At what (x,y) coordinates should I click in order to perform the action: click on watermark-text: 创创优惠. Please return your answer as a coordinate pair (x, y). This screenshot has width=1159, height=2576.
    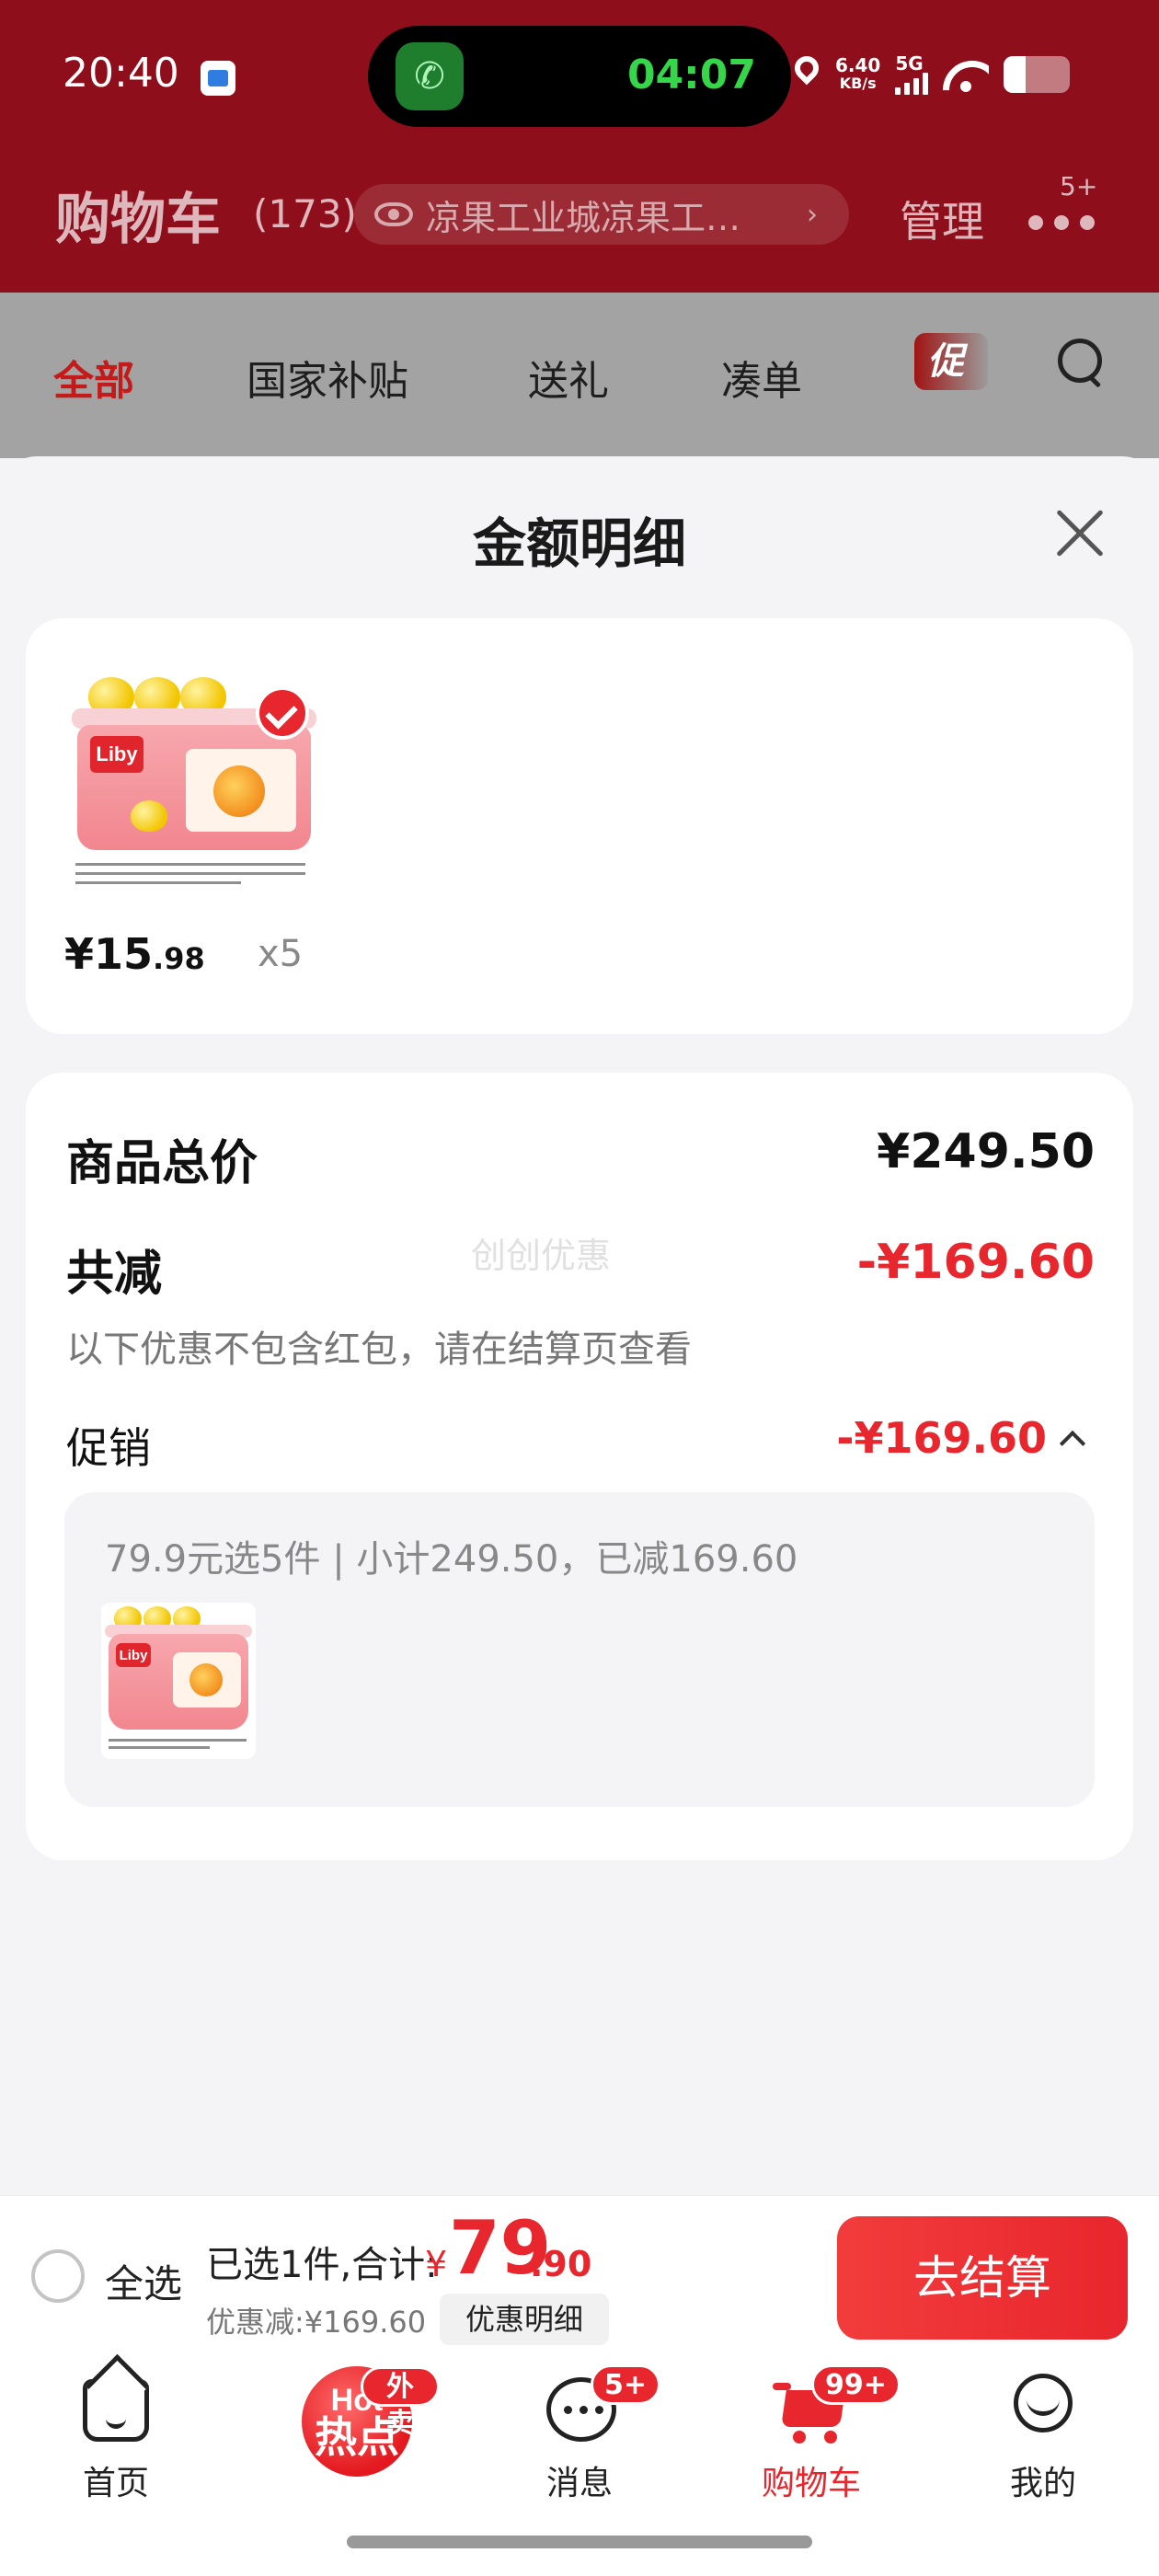
    Looking at the image, I should click on (541, 1256).